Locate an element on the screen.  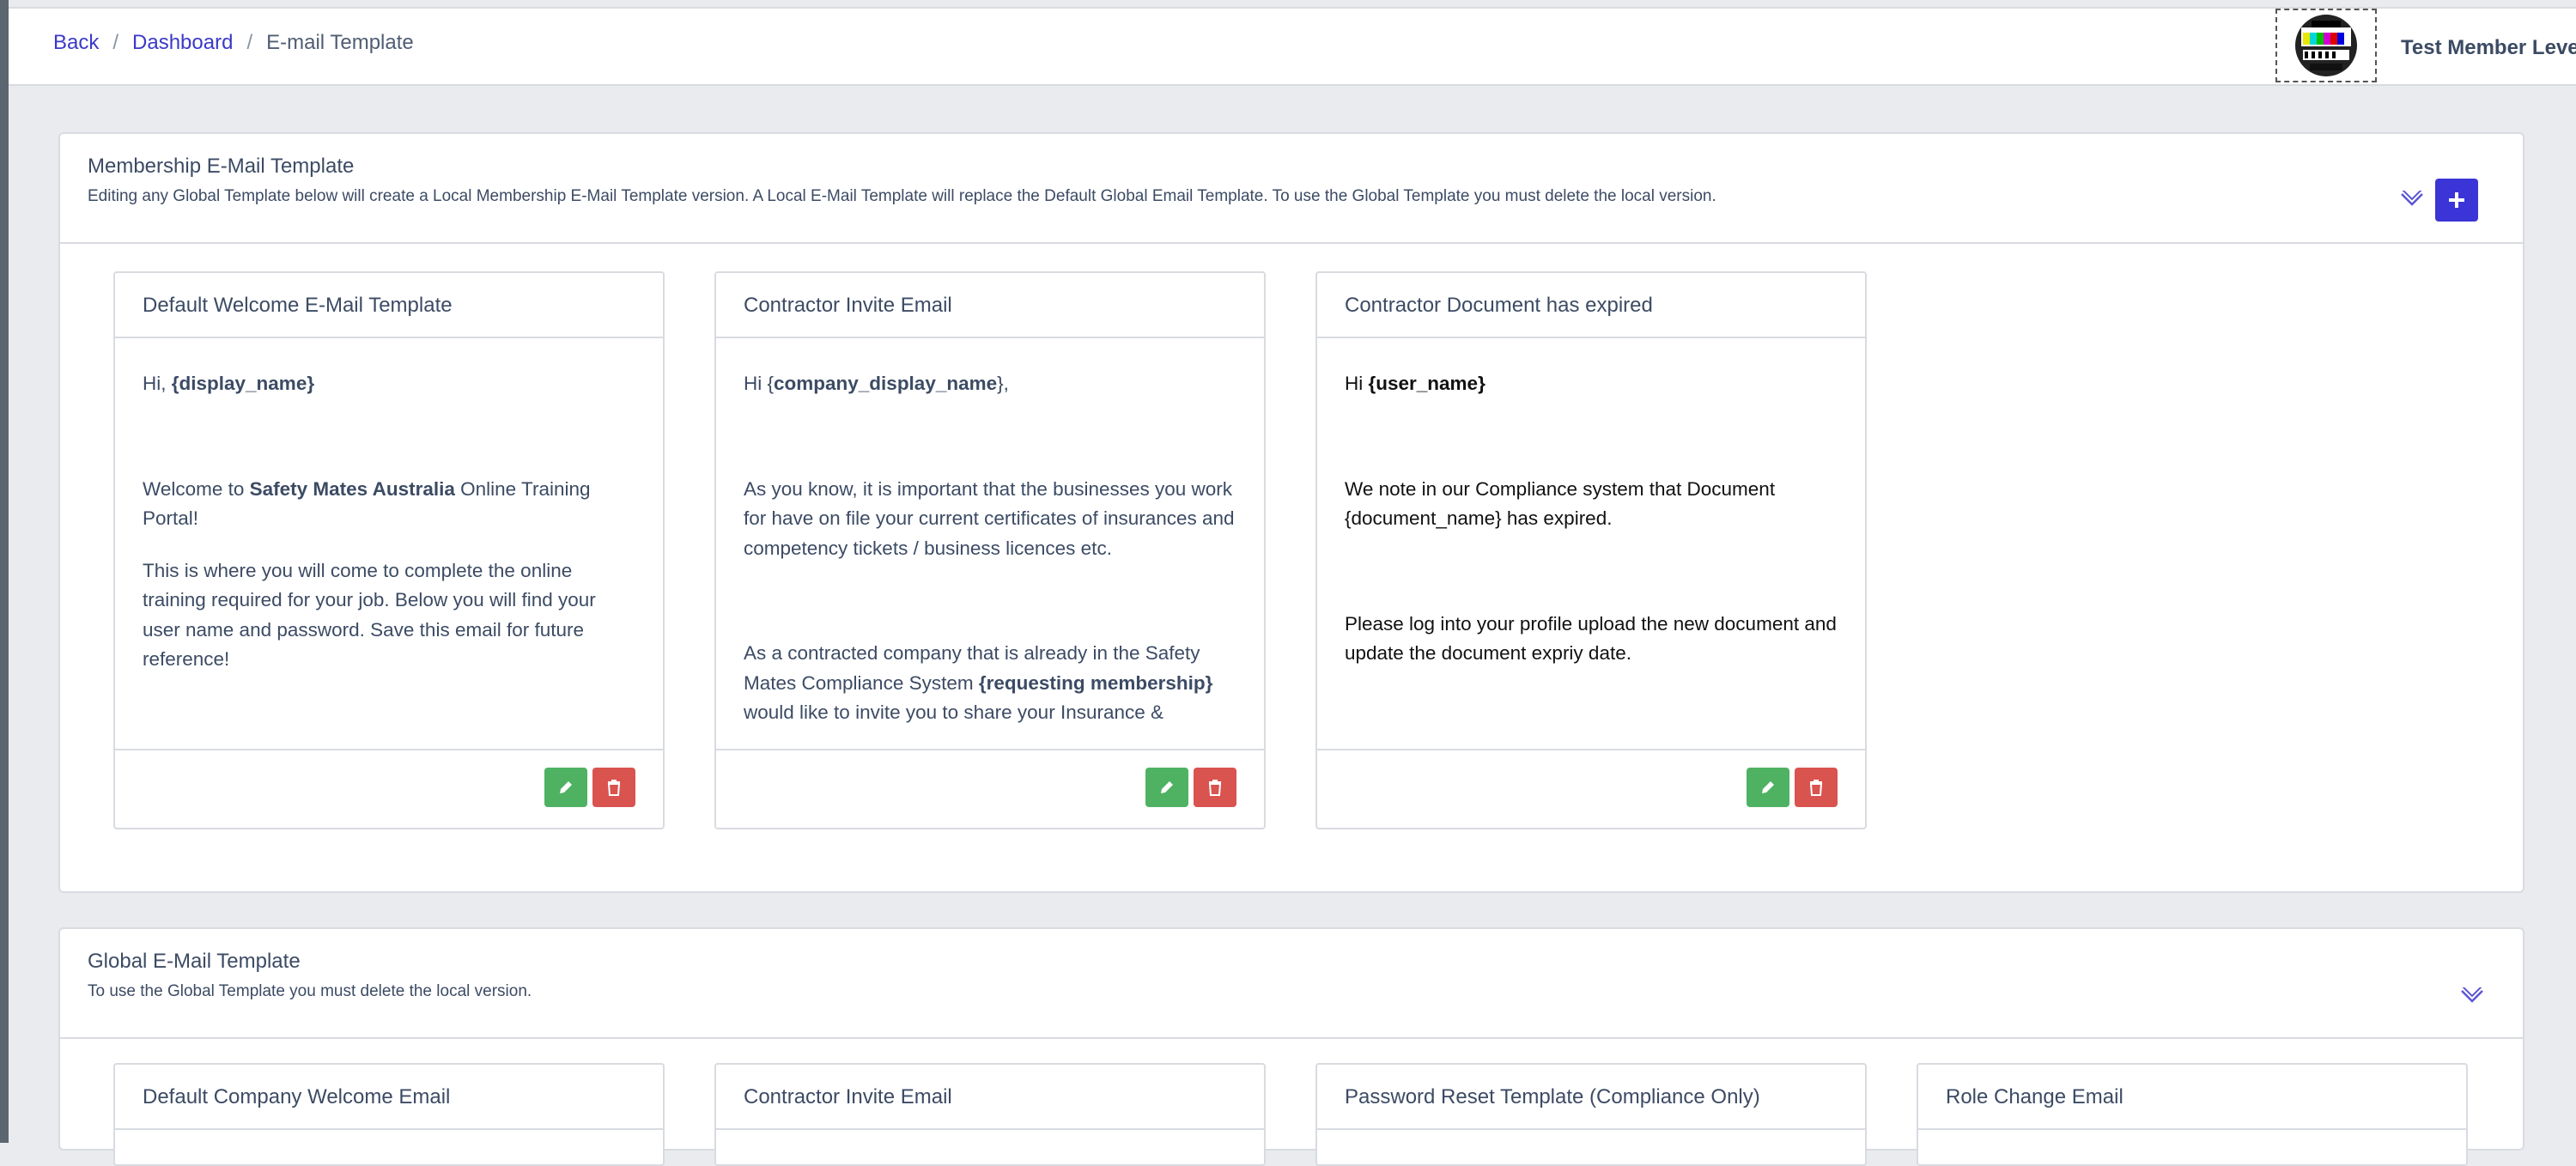
add-template-button is located at coordinates (2456, 200).